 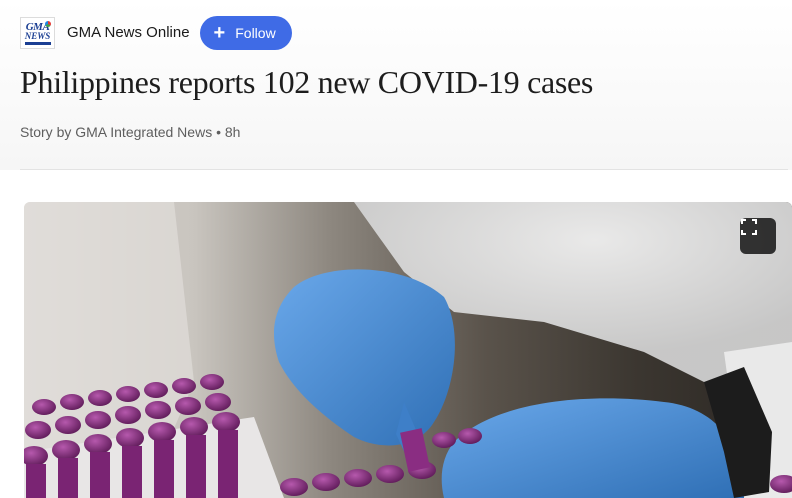 What do you see at coordinates (255, 33) in the screenshot?
I see `follow-label: Follow` at bounding box center [255, 33].